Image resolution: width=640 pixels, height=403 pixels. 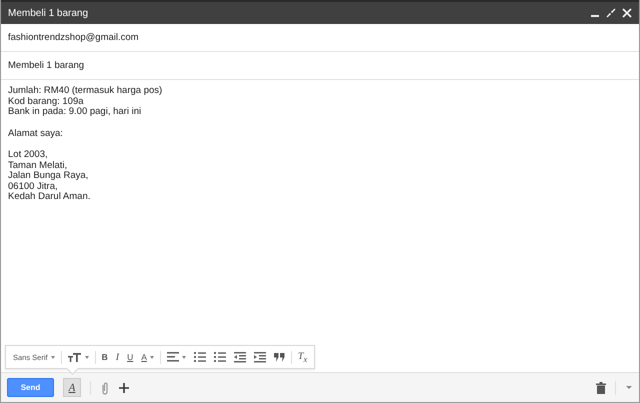 I want to click on body-line: Lot 2003,, so click(x=28, y=155).